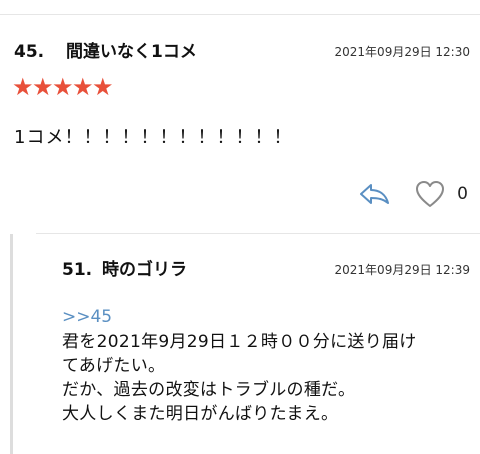 The image size is (480, 454). Describe the element at coordinates (374, 194) in the screenshot. I see `reply-arrow-icon` at that location.